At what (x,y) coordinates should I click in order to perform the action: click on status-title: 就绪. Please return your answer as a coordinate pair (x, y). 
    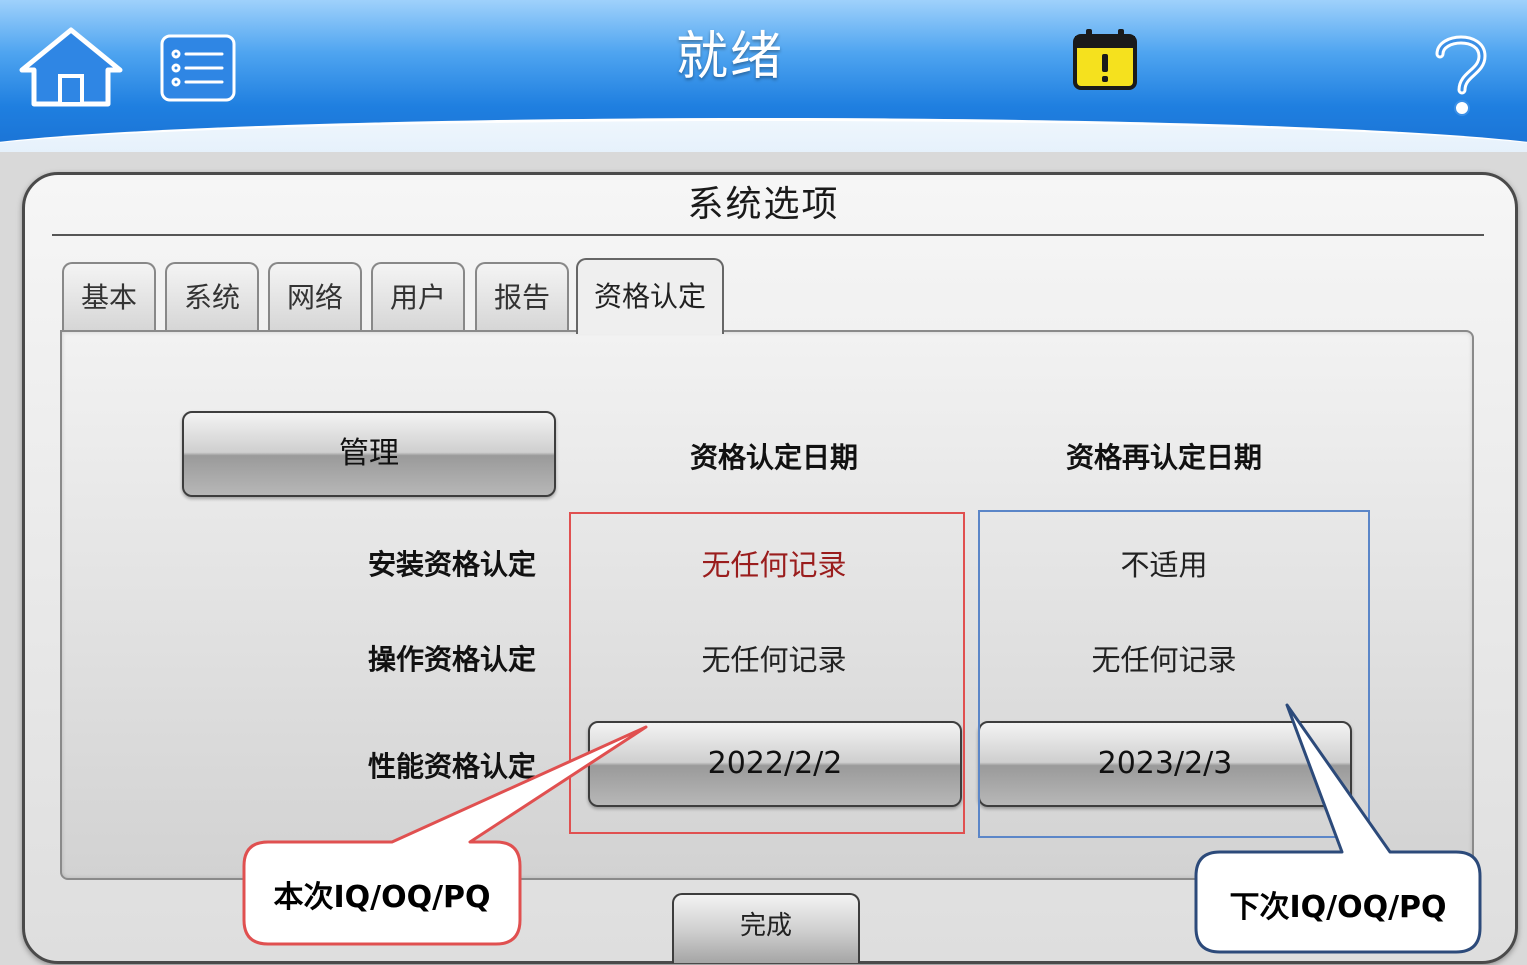
    Looking at the image, I should click on (729, 57).